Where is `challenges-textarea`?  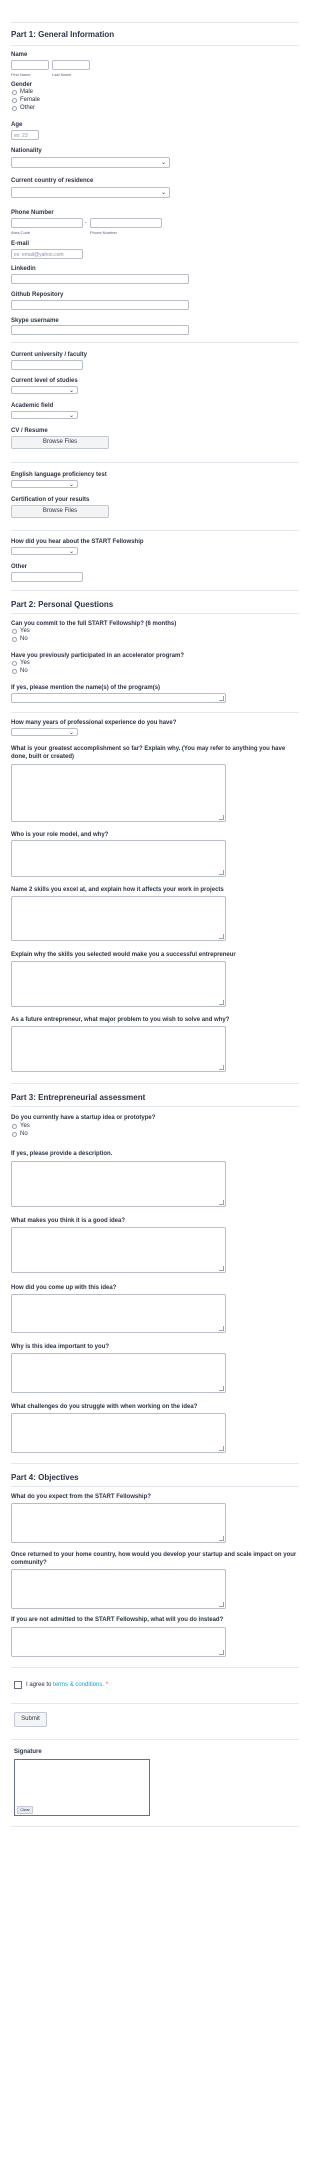
challenges-textarea is located at coordinates (118, 1433).